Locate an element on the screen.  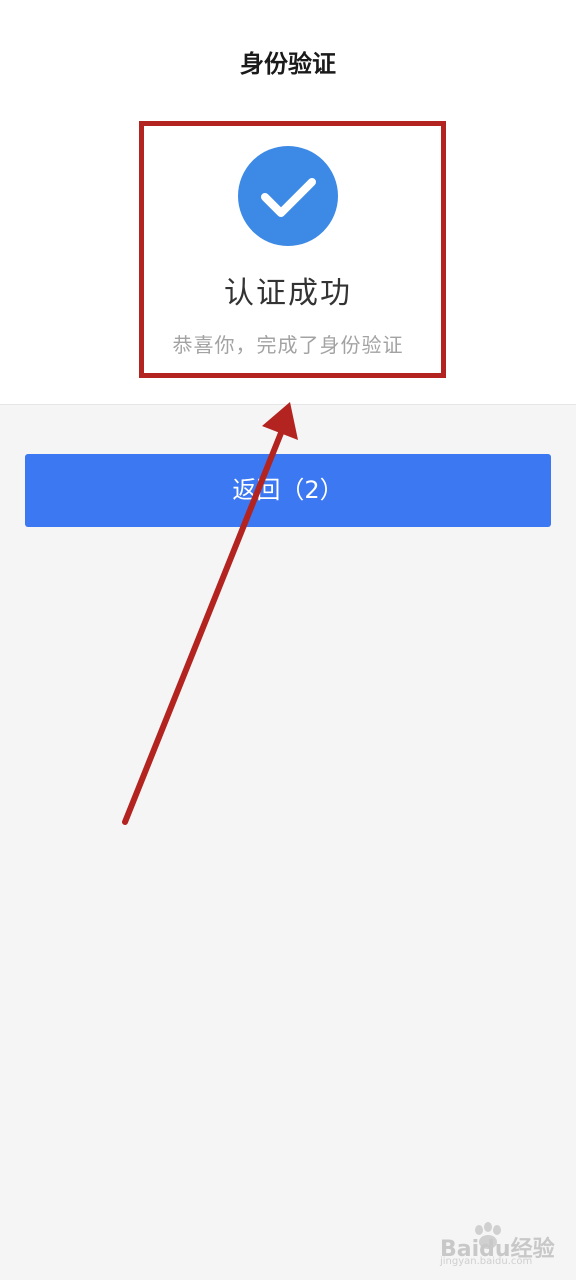
annotation-highlight-box is located at coordinates (292, 249).